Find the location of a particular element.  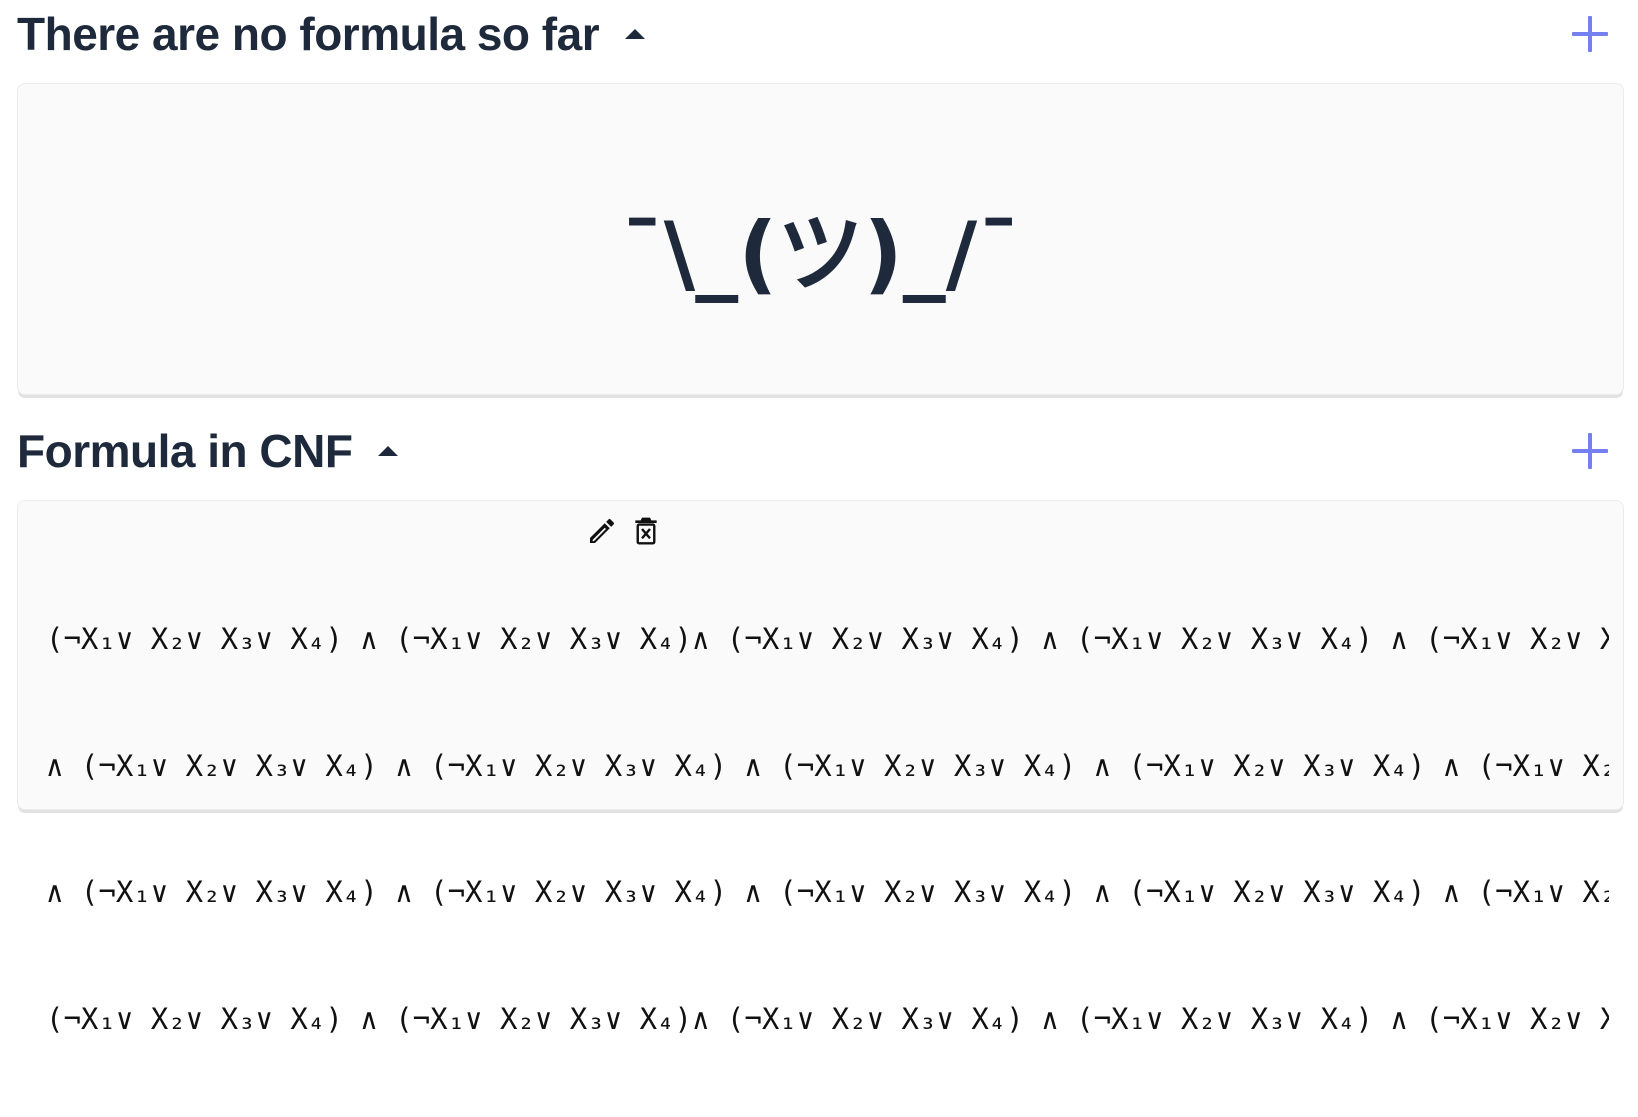

cnf-section-header: Formula in CNF is located at coordinates (814, 451).